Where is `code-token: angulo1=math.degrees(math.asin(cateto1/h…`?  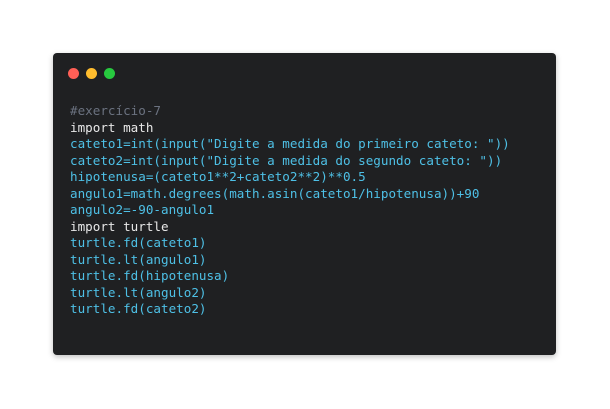 code-token: angulo1=math.degrees(math.asin(cateto1/h… is located at coordinates (275, 193).